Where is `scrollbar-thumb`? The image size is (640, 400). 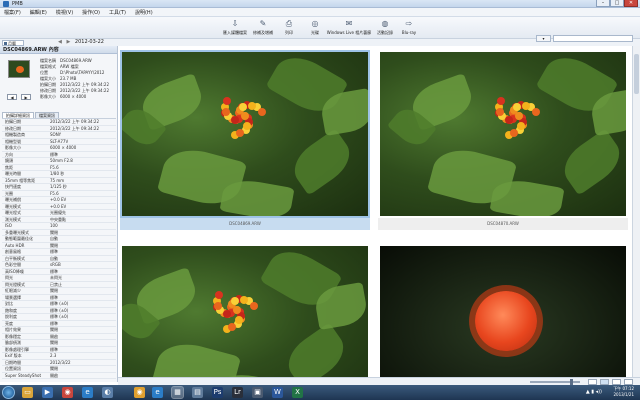 scrollbar-thumb is located at coordinates (636, 74).